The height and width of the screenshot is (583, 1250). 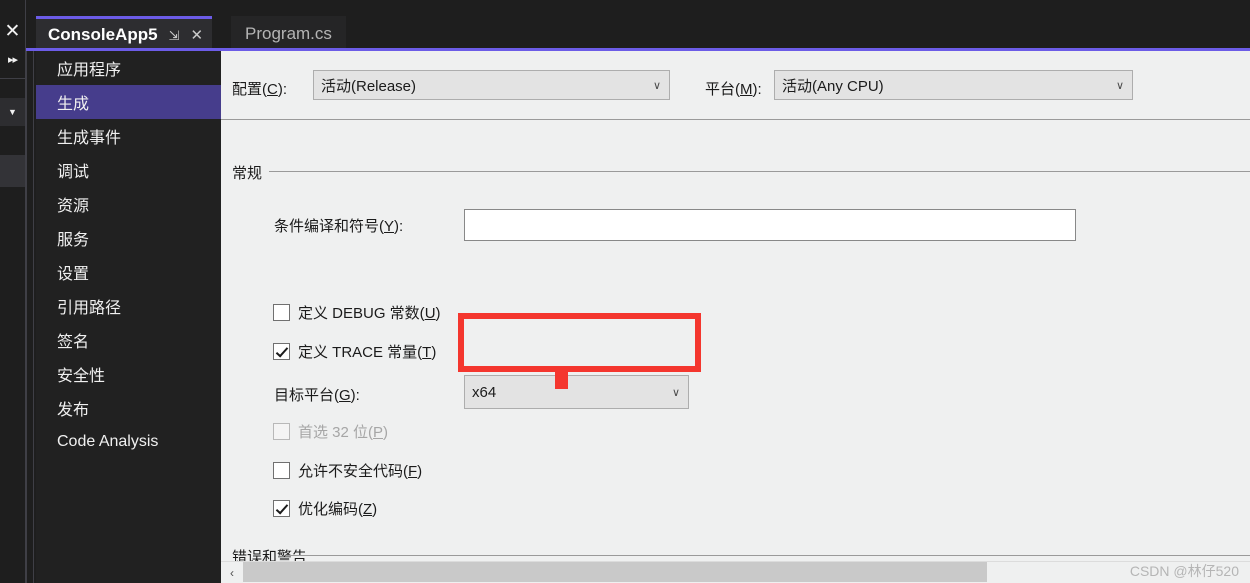 What do you see at coordinates (128, 68) in the screenshot?
I see `sidebar-item-application: 应用程序` at bounding box center [128, 68].